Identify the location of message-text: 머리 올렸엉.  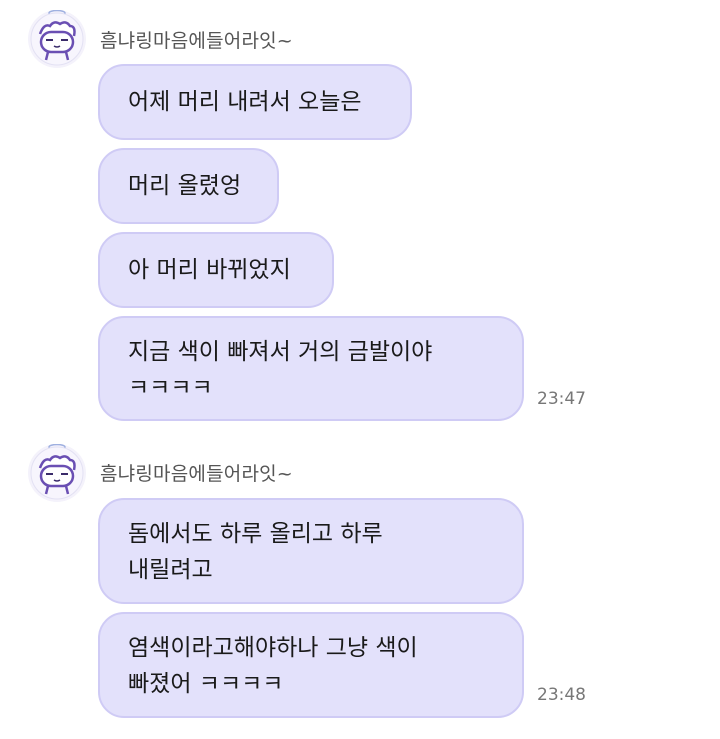
(185, 186).